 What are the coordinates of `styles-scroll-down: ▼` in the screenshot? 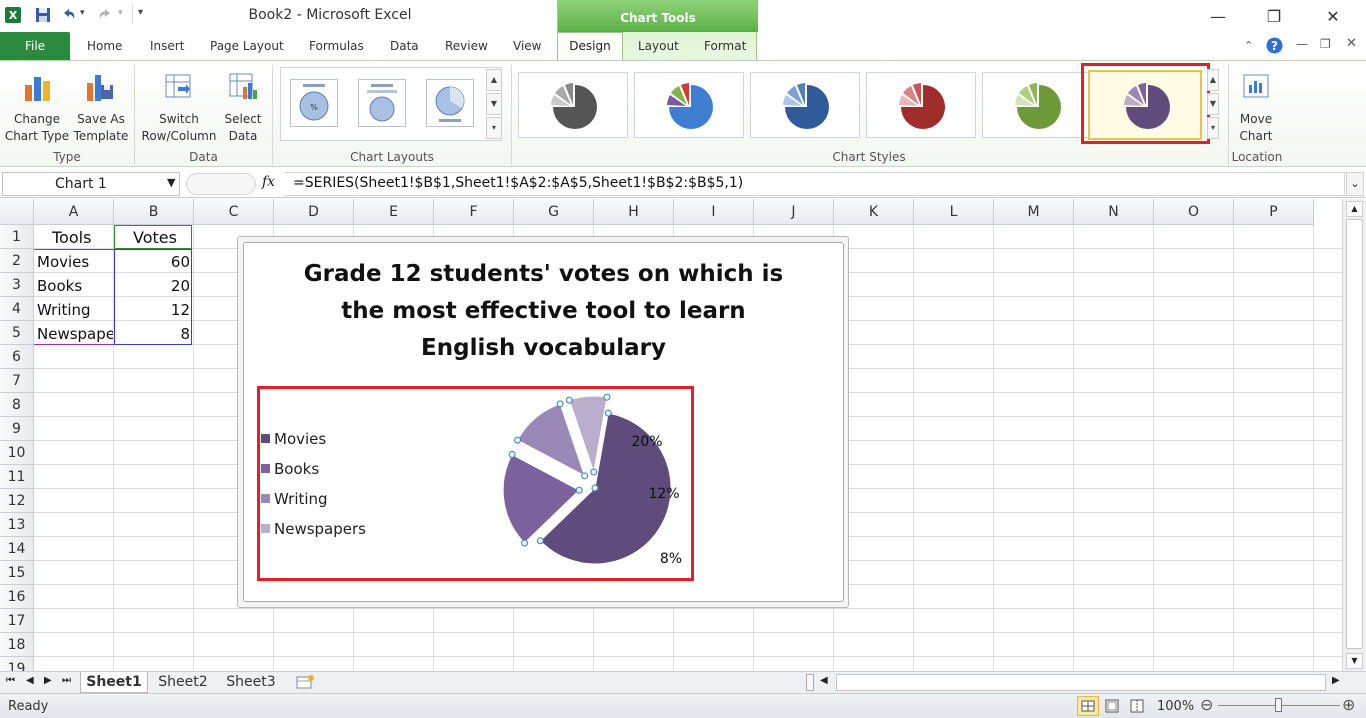 It's located at (1213, 104).